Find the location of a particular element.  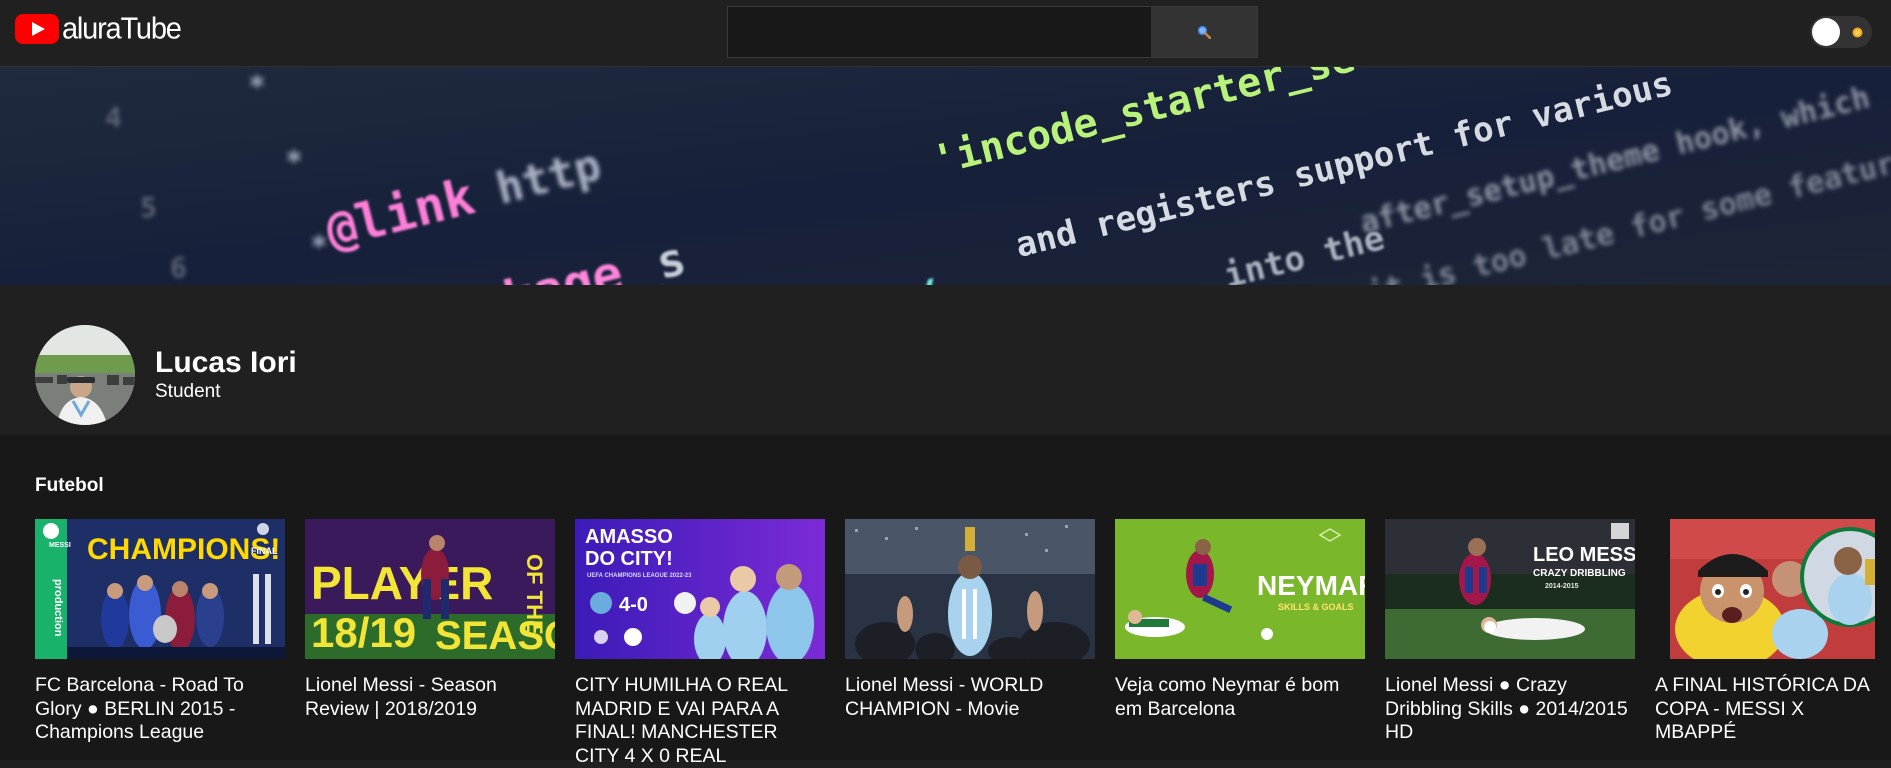

top-bar: aluraTube is located at coordinates (945, 33).